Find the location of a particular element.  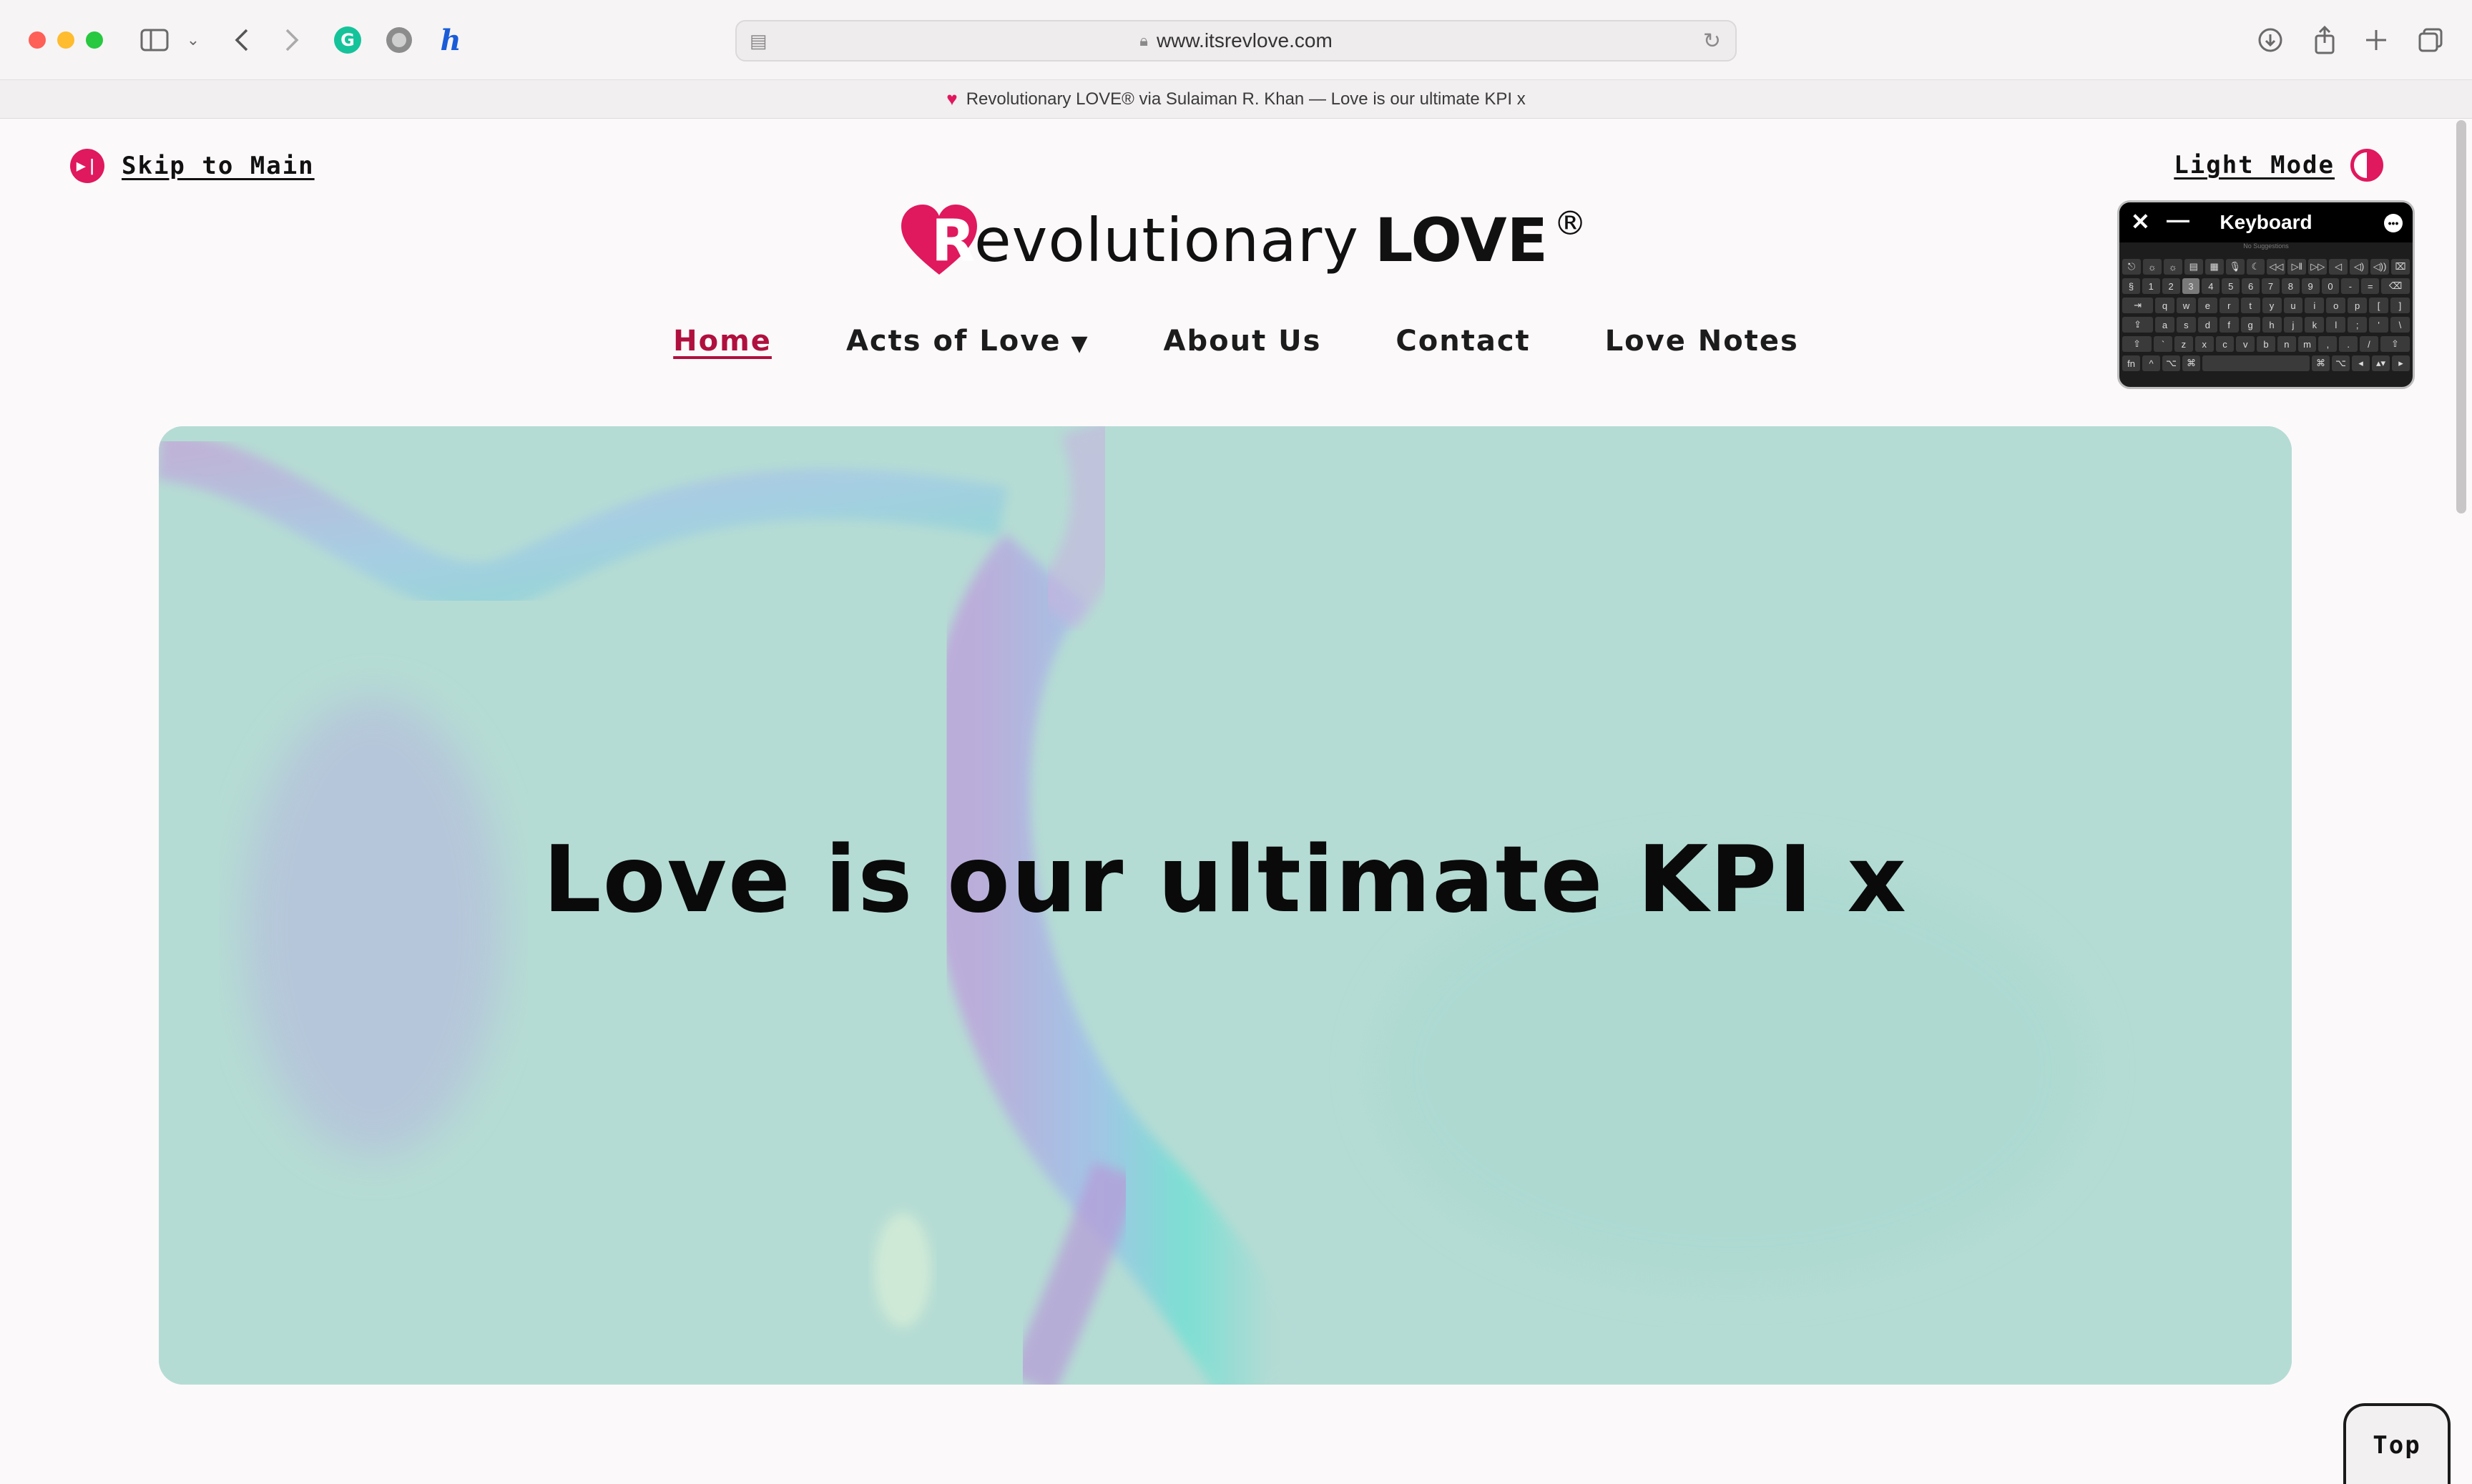

keyboard-key: 0 is located at coordinates (2330, 286).